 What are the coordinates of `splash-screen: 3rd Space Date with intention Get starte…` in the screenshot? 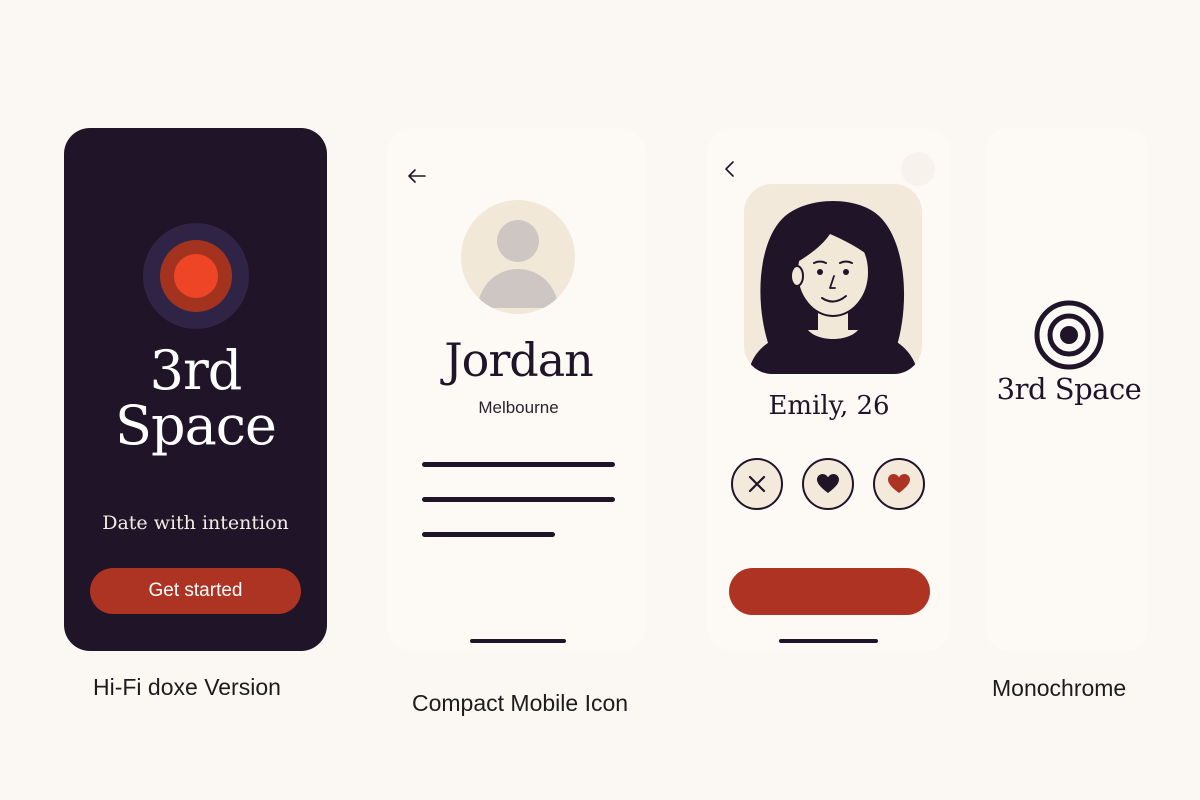 It's located at (195, 389).